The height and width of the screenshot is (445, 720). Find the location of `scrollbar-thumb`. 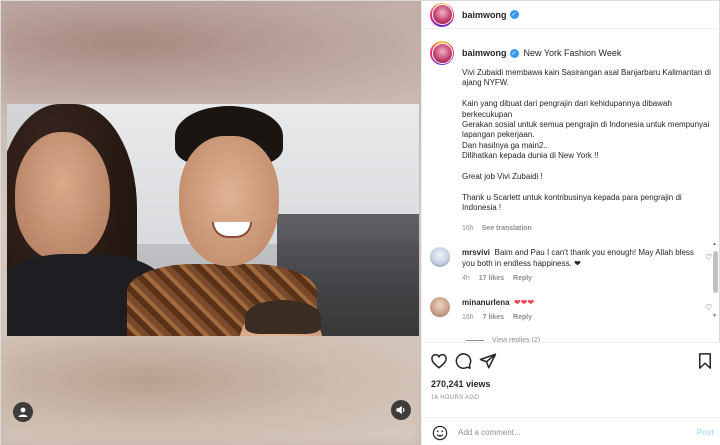

scrollbar-thumb is located at coordinates (715, 272).